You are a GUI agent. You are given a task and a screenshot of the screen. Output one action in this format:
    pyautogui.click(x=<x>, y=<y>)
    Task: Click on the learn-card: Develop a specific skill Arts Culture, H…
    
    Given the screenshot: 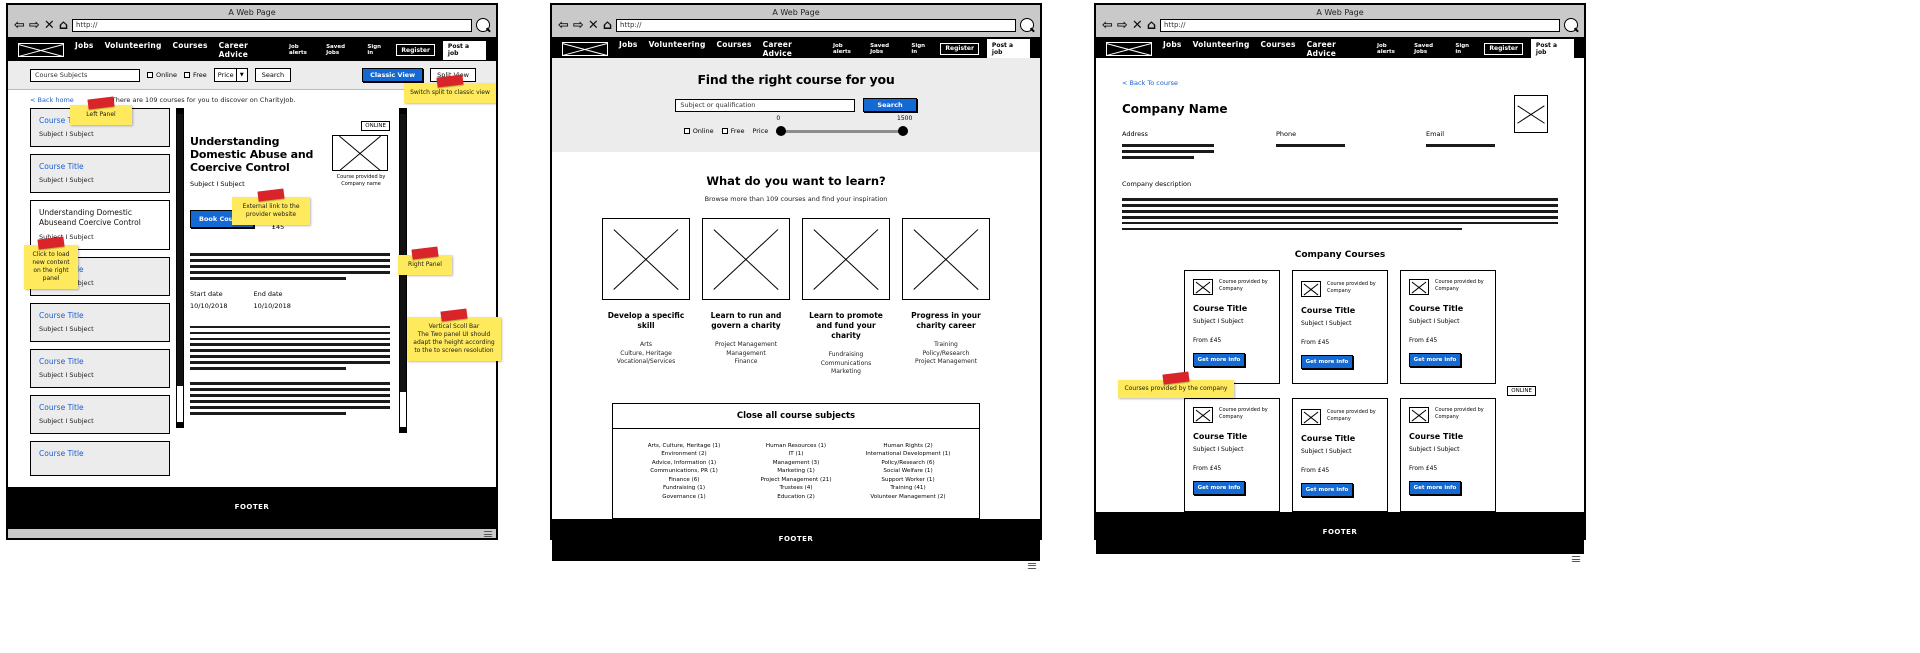 What is the action you would take?
    pyautogui.click(x=646, y=297)
    